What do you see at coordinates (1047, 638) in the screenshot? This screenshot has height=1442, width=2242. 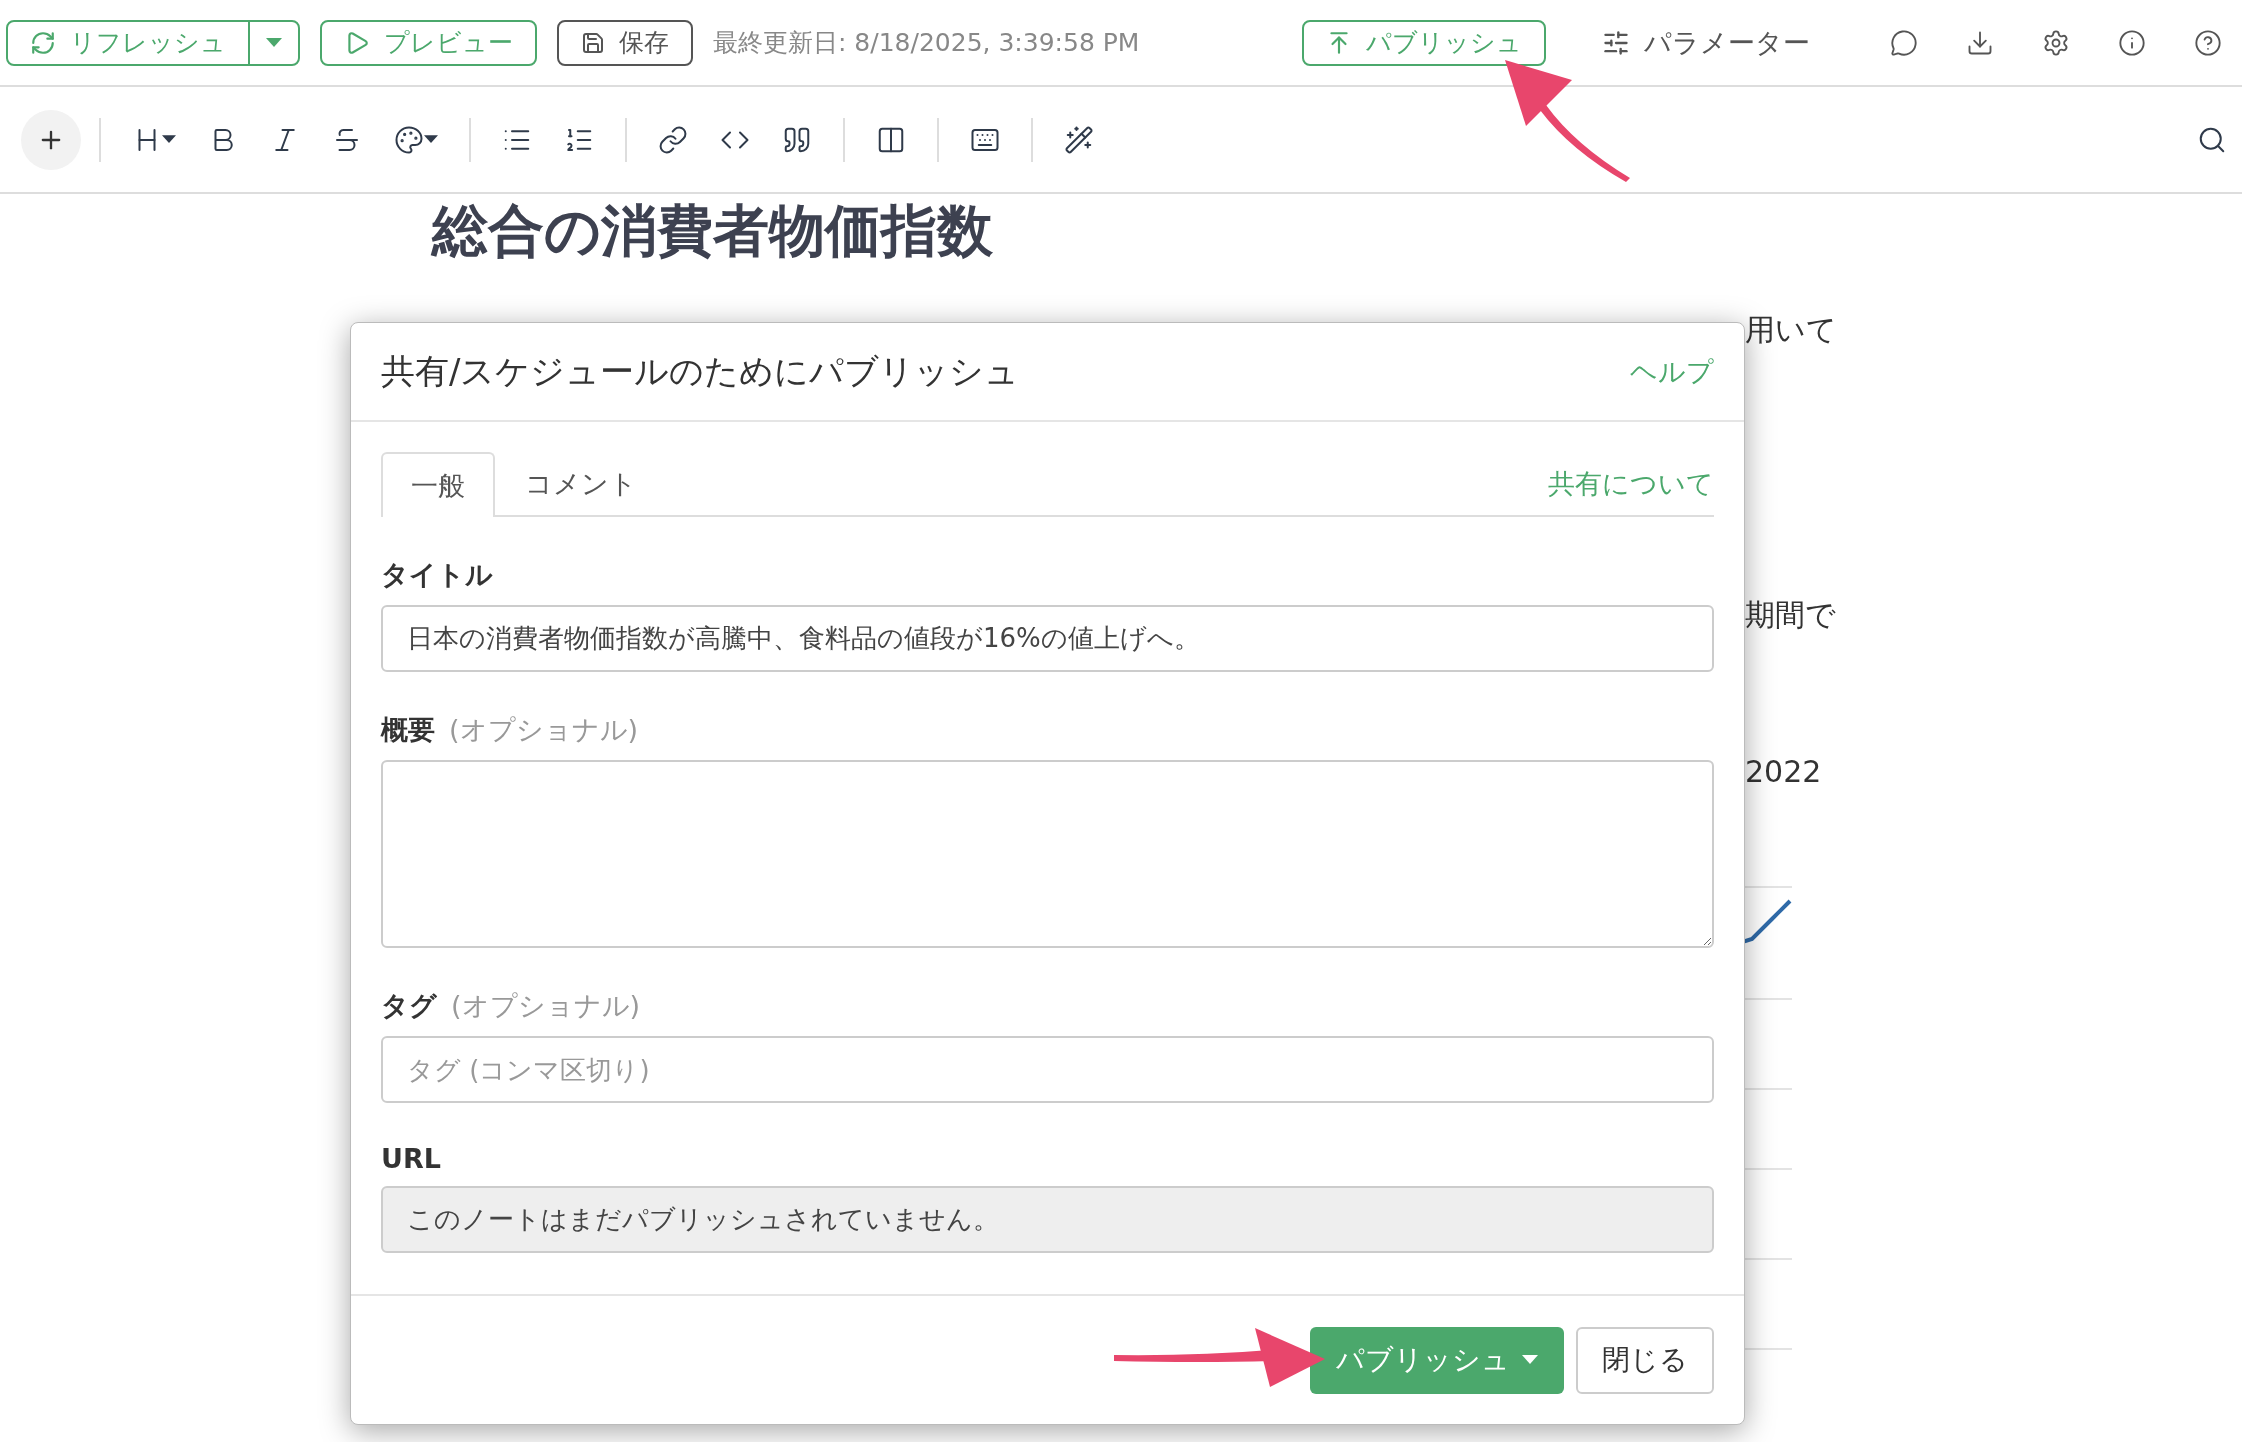 I see `input-field: 日本の消費者物価指数が高騰中、食料品の値段が16%の値上げへ。` at bounding box center [1047, 638].